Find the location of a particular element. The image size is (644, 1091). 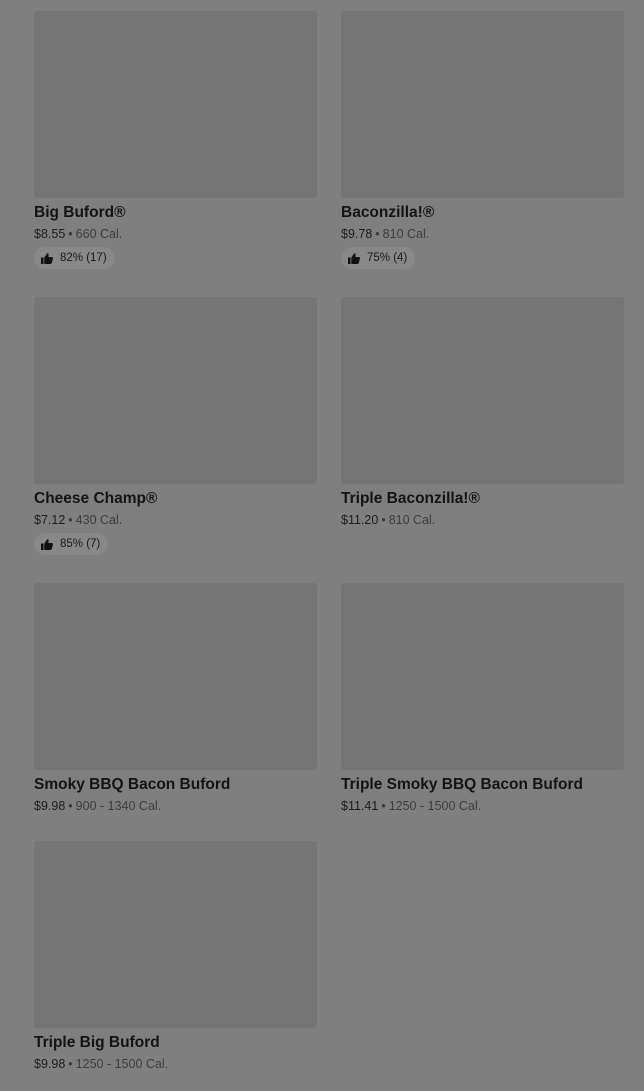

rating-badge: 82% (17) is located at coordinates (74, 258).